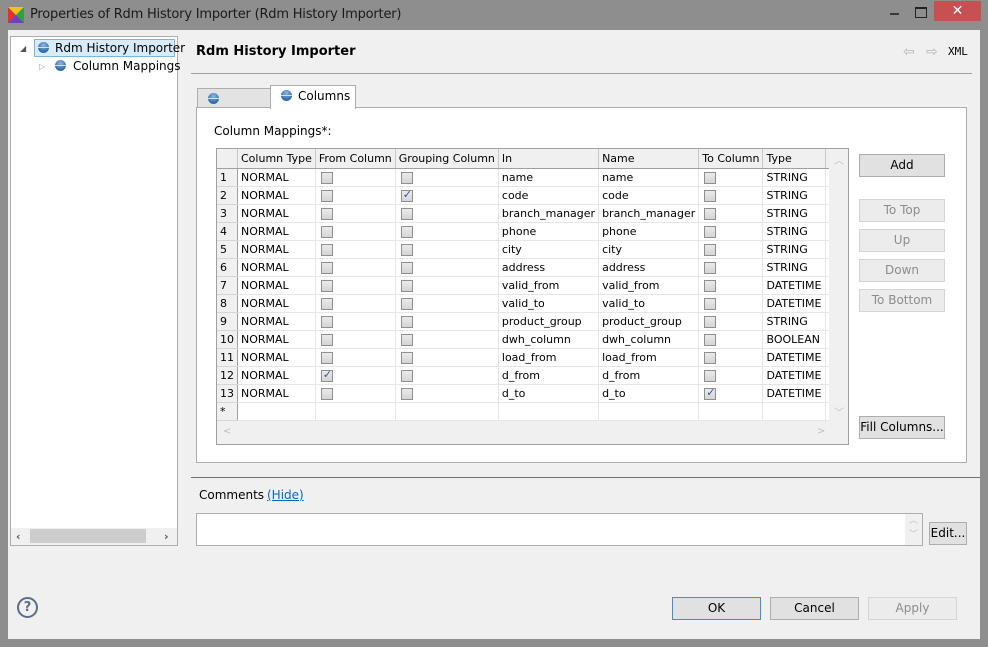 The height and width of the screenshot is (647, 988). I want to click on table-row: 13NORMAL d_tod_to DATETIME, so click(523, 393).